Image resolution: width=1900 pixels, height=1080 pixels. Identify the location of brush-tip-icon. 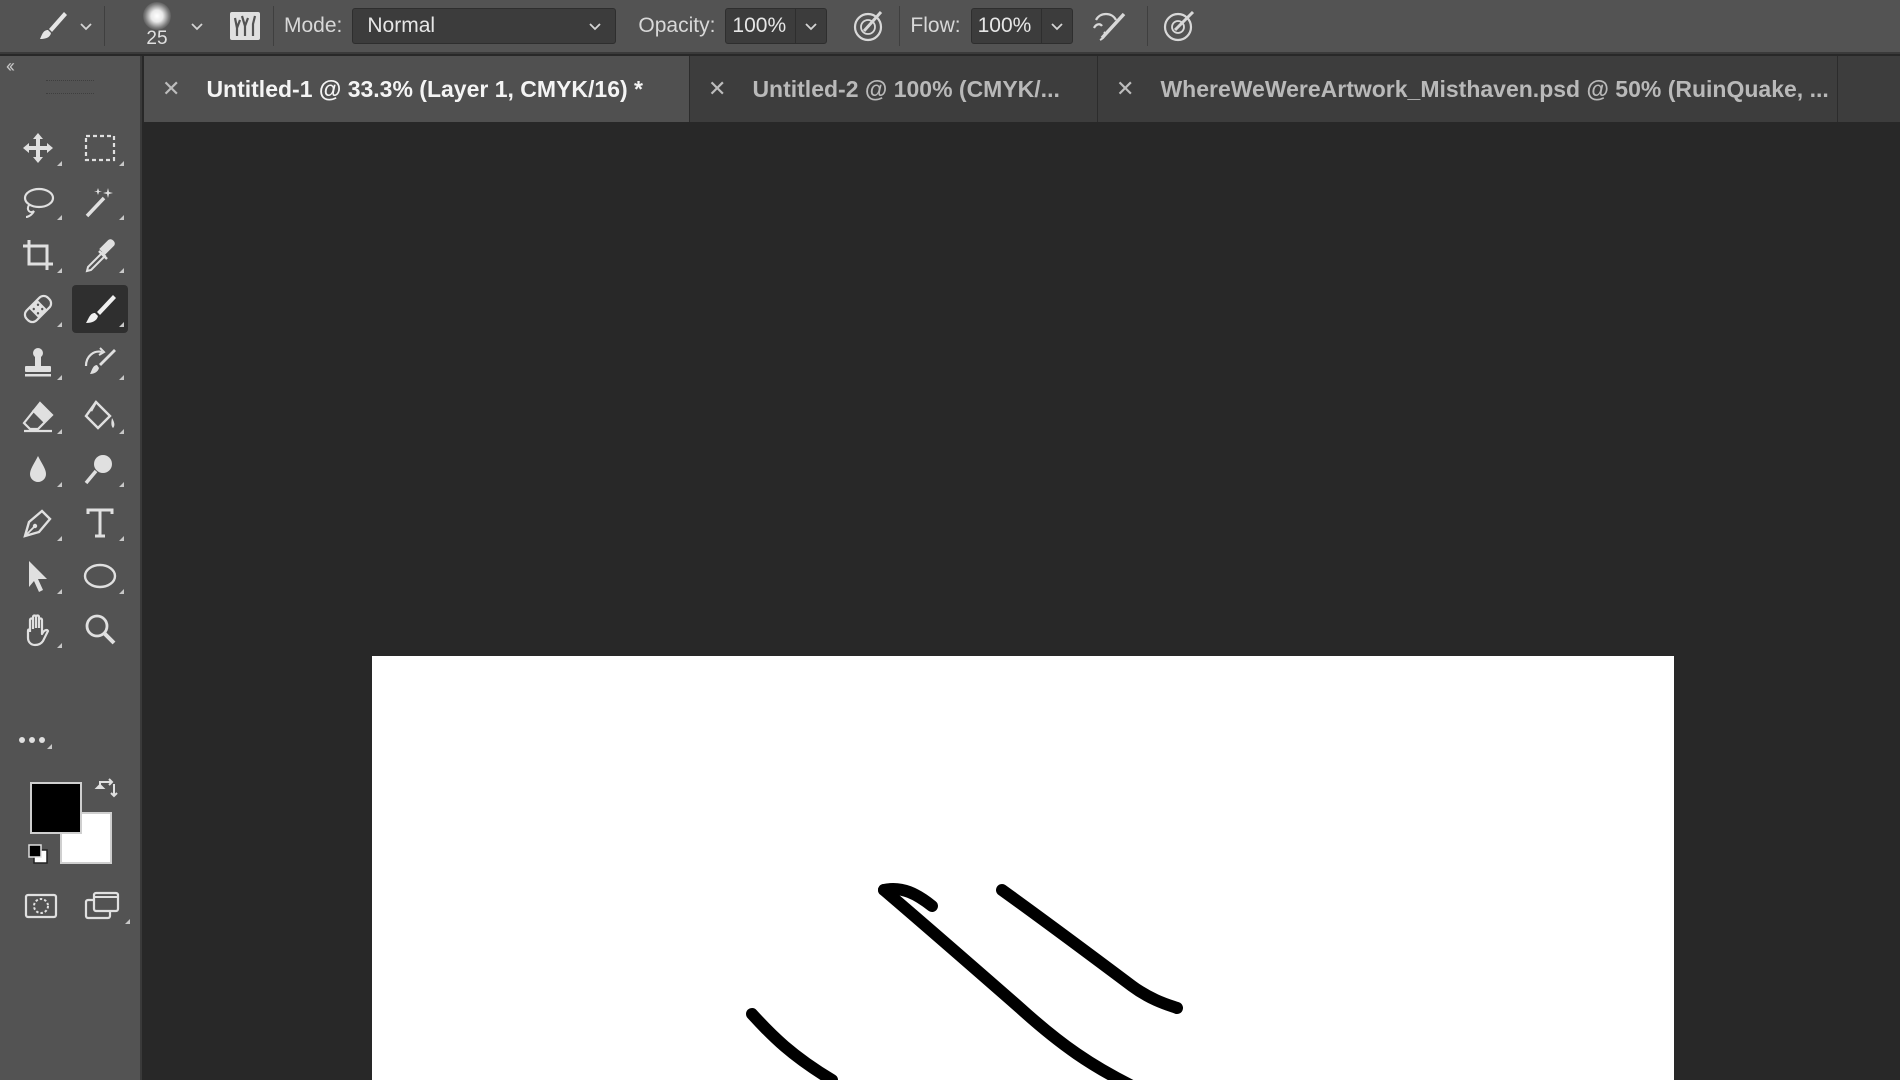
(157, 16).